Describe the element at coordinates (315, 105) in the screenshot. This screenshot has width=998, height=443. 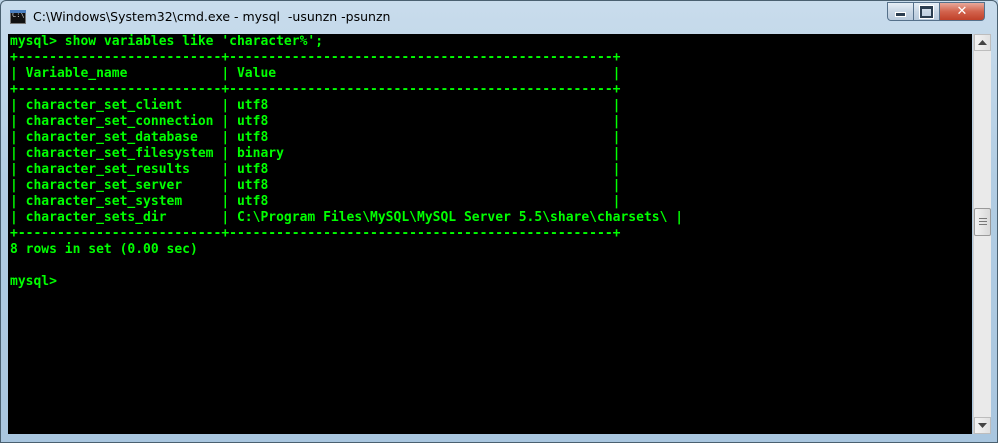
I see `console-line: | character_set_client | utf8 |` at that location.